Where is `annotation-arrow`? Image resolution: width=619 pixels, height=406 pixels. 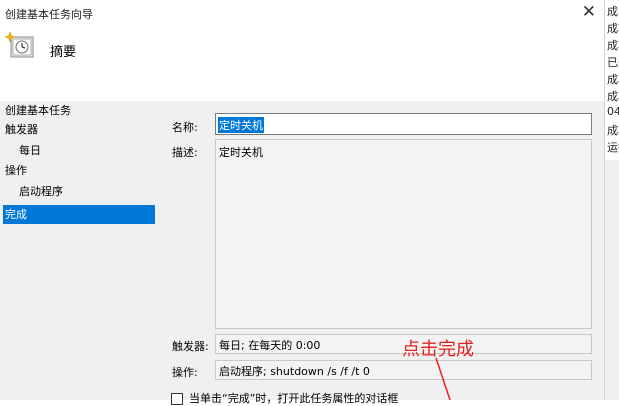
annotation-arrow is located at coordinates (443, 378).